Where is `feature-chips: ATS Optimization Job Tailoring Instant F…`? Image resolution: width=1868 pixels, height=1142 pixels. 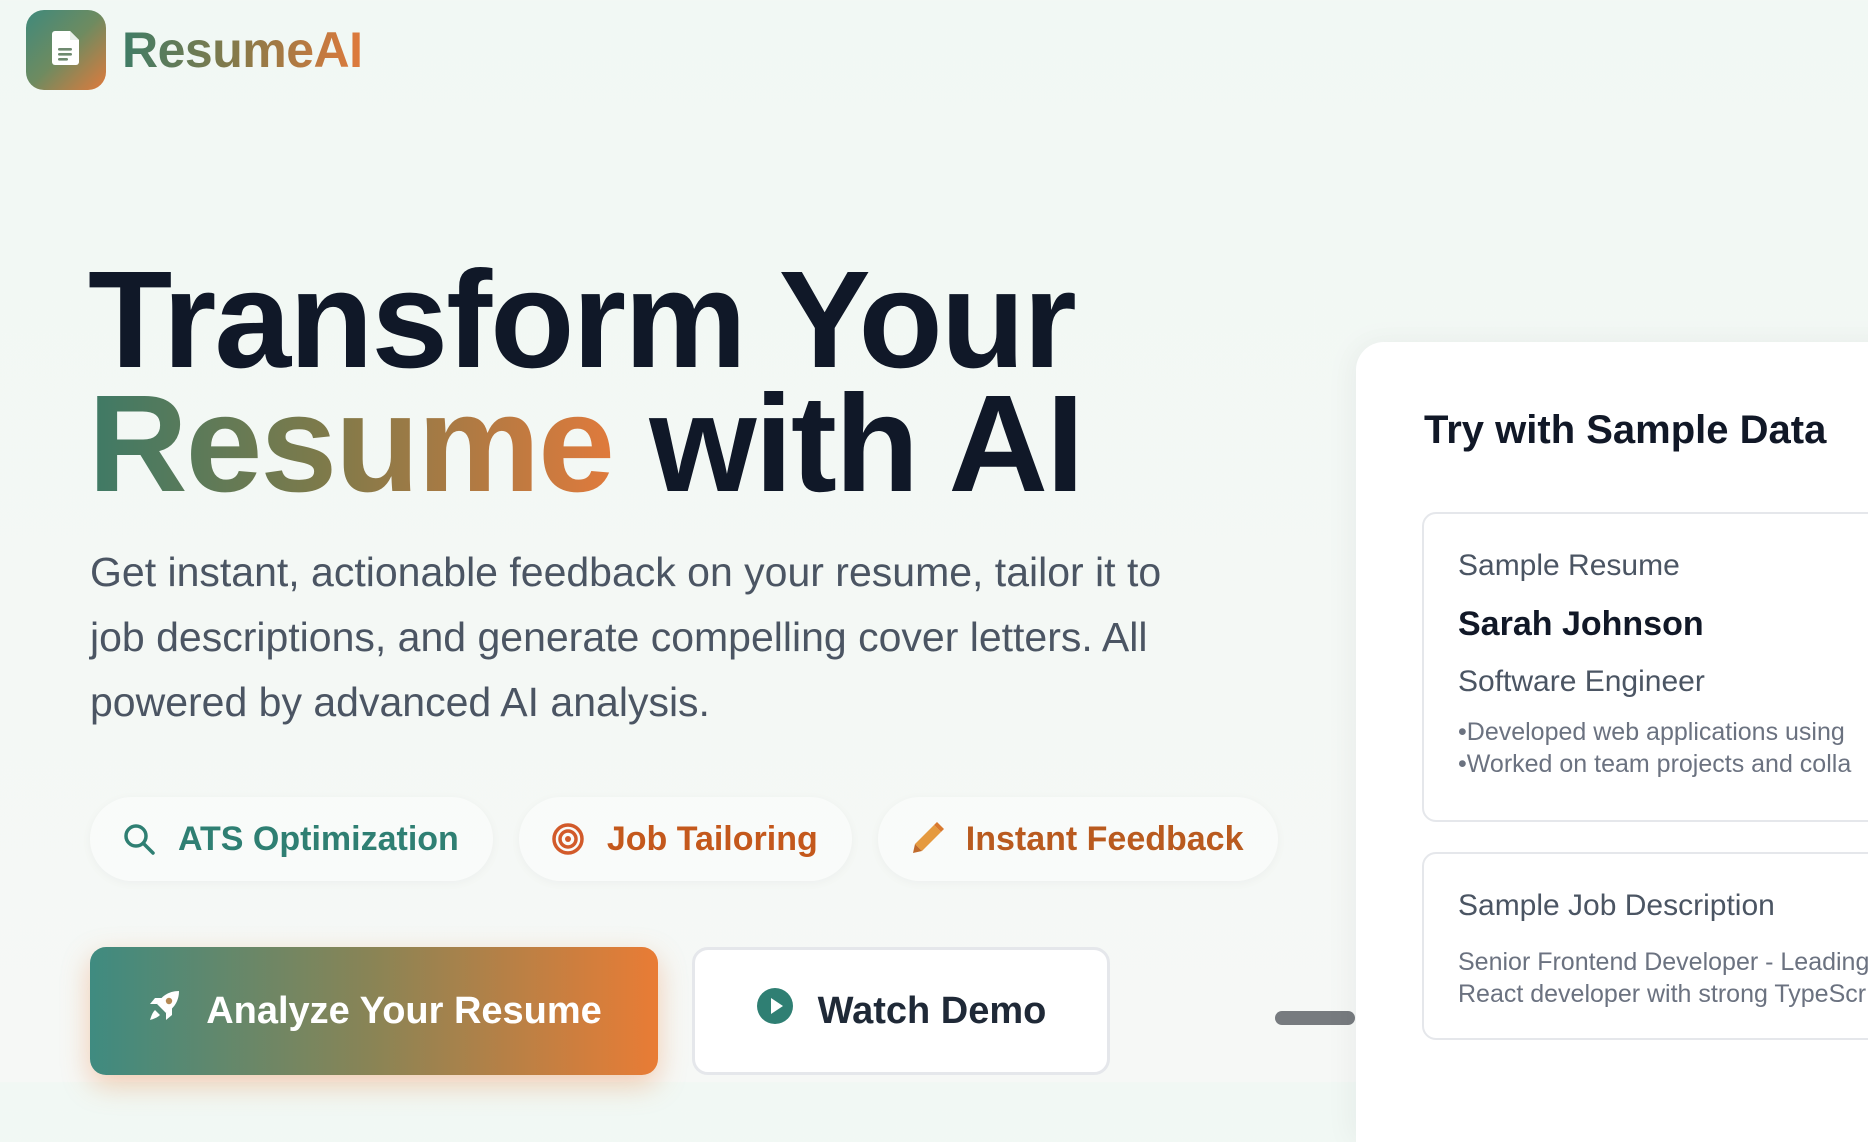
feature-chips: ATS Optimization Job Tailoring Instant F… is located at coordinates (684, 839).